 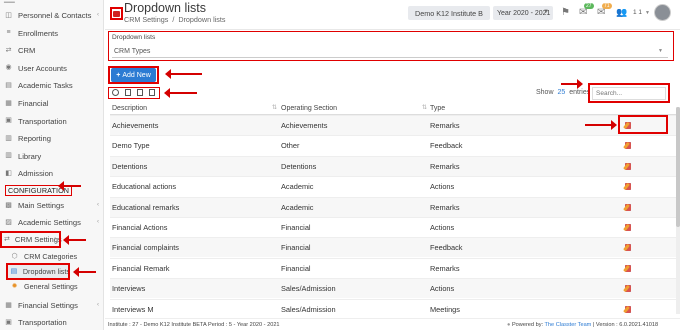 What do you see at coordinates (52, 173) in the screenshot?
I see `sidebar-item-admission: ◧ Admission` at bounding box center [52, 173].